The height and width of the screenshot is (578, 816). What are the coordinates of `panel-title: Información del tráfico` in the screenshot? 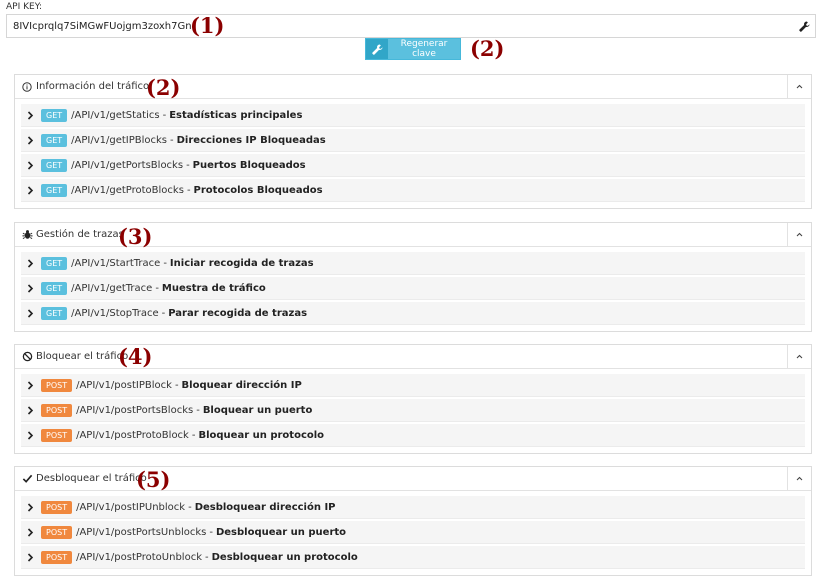 It's located at (93, 86).